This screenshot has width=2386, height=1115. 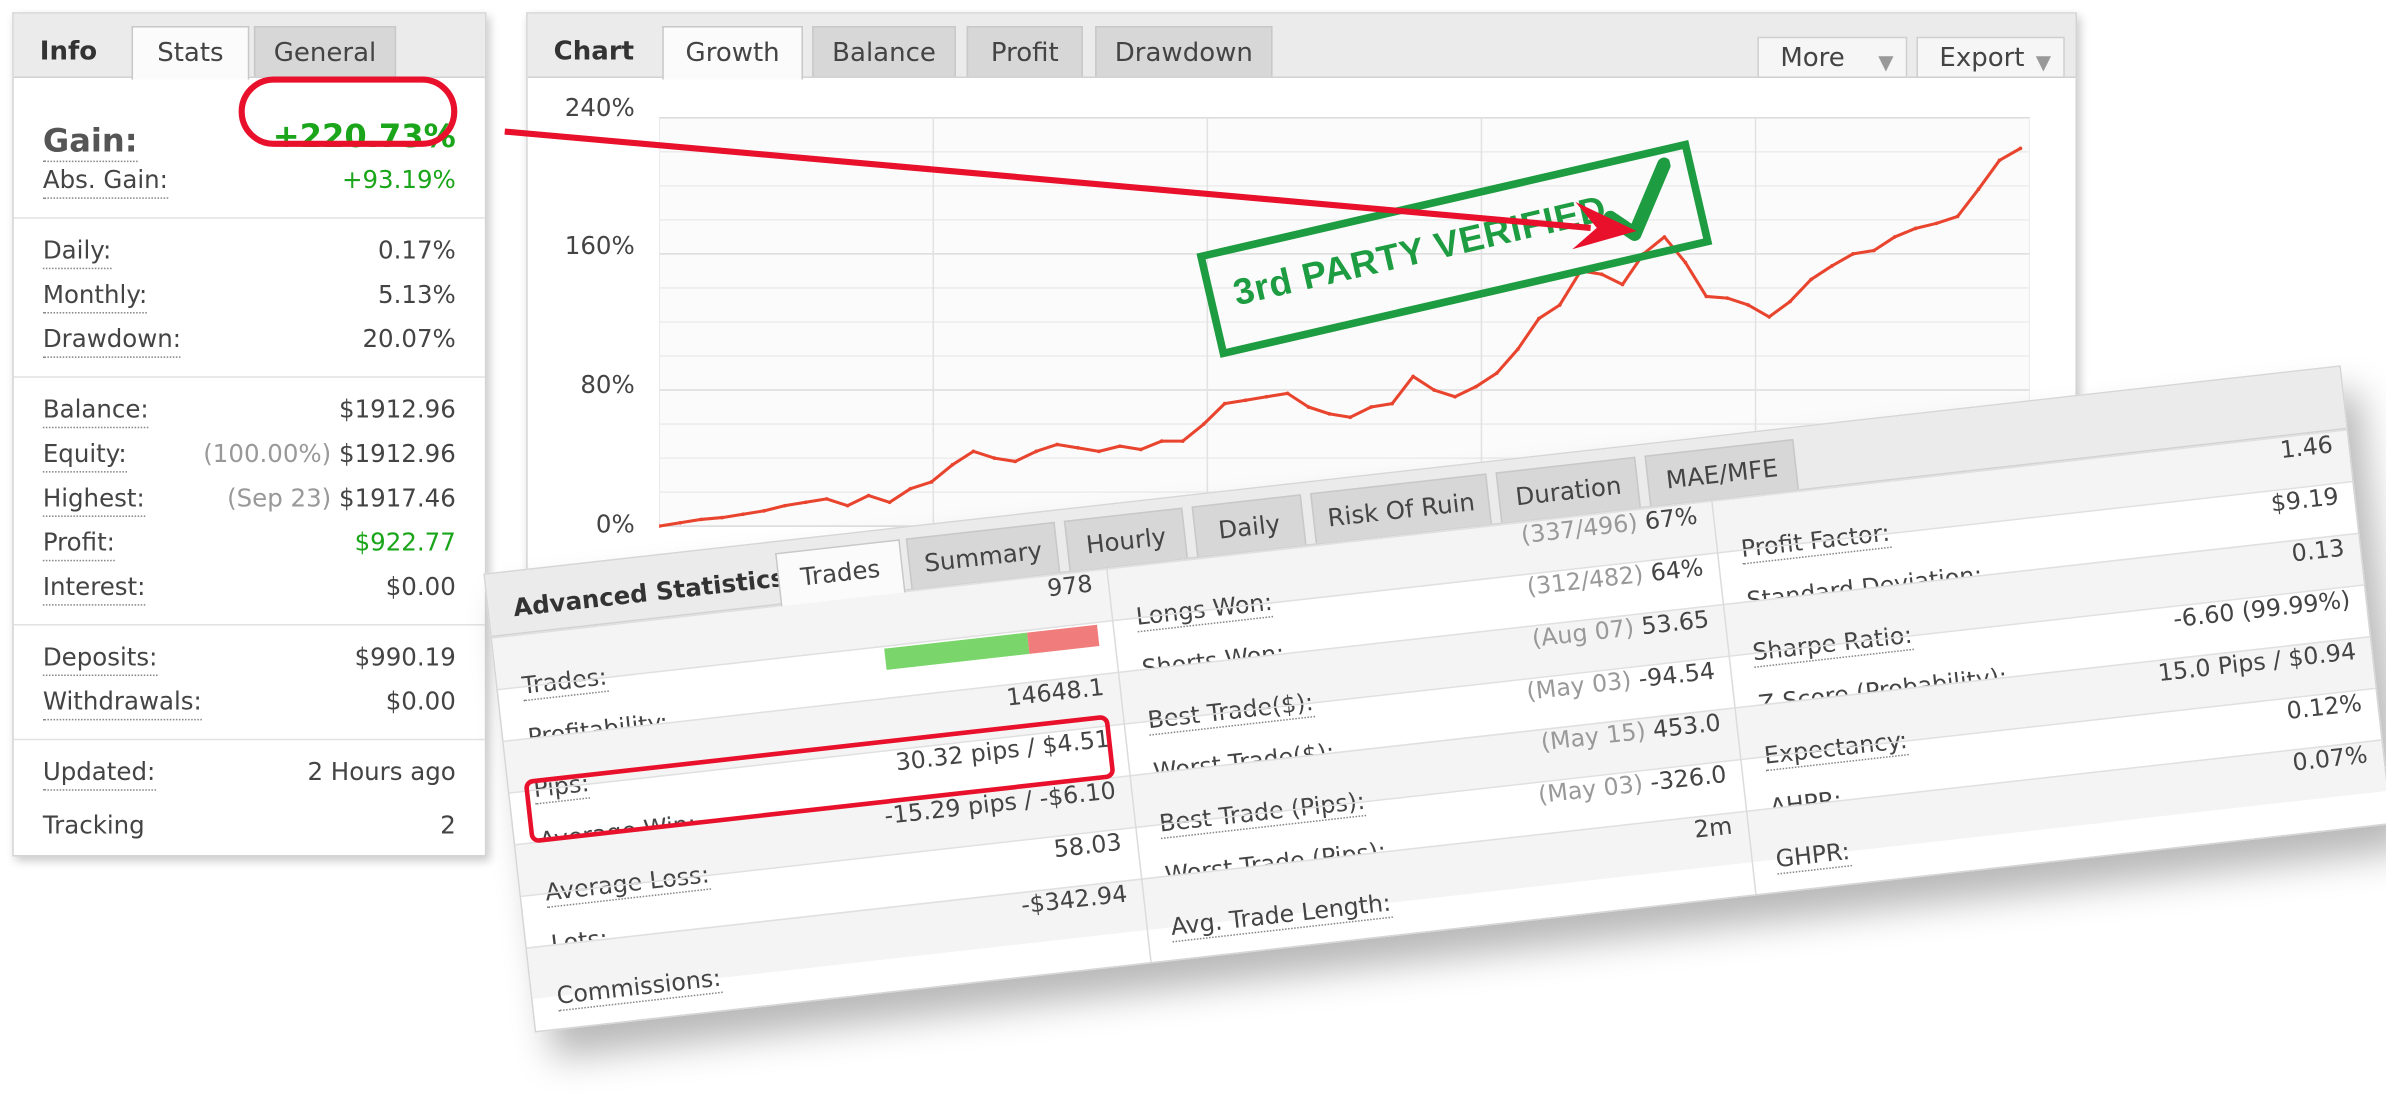 What do you see at coordinates (84, 455) in the screenshot?
I see `stat-label: Equity:` at bounding box center [84, 455].